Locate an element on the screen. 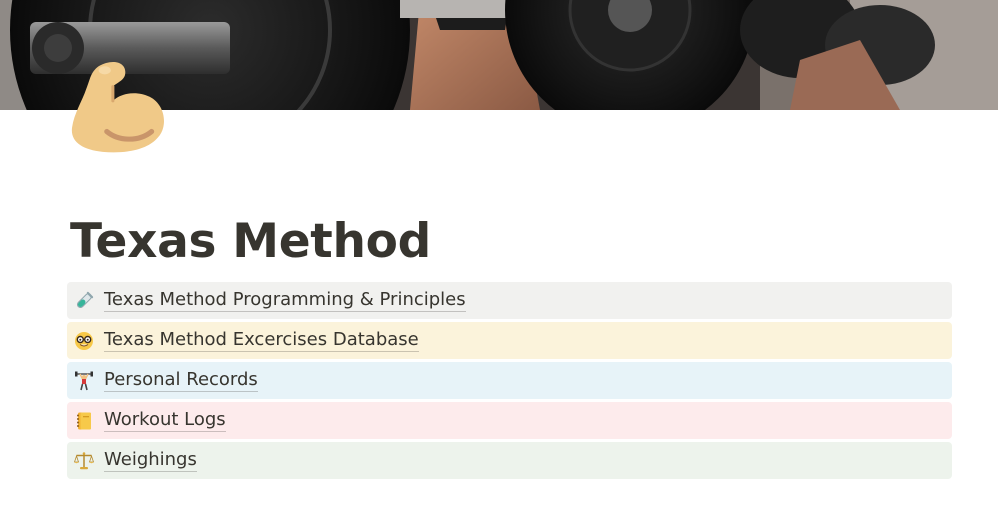  page-link-exercises-database: Texas Method Excercises Database is located at coordinates (509, 340).